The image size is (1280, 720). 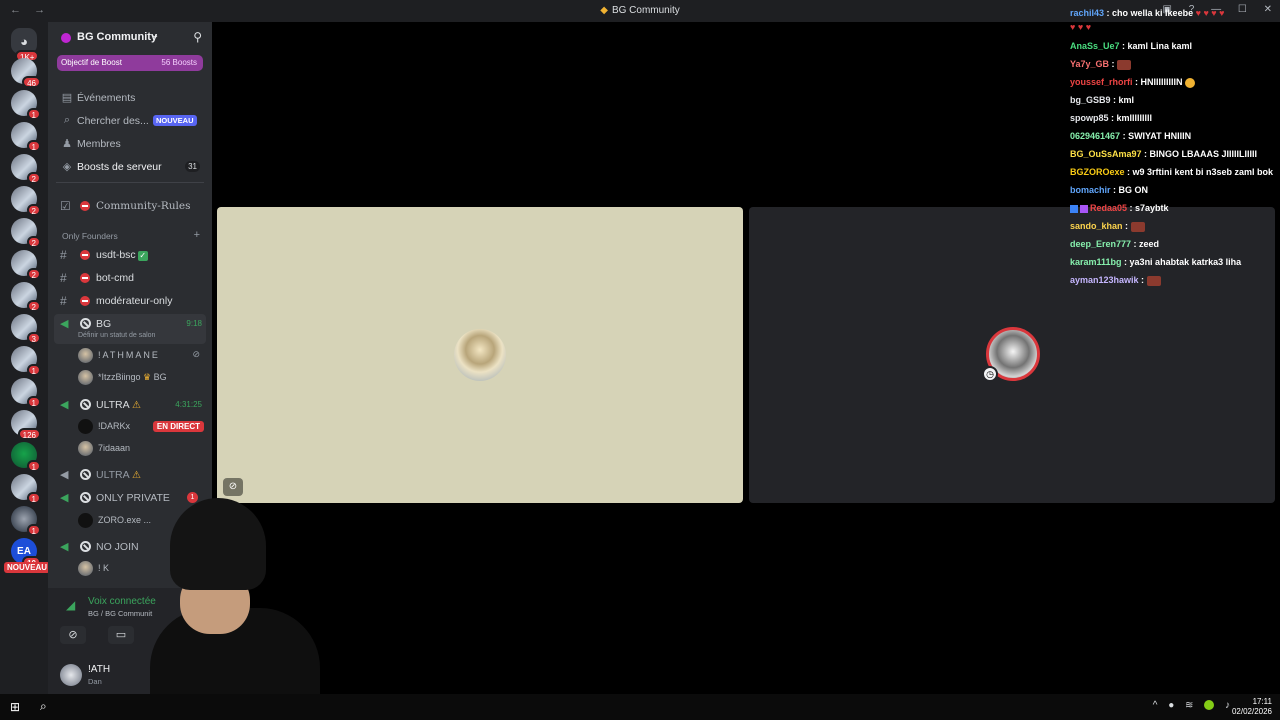 What do you see at coordinates (147, 377) in the screenshot?
I see `crown-icon: ♛` at bounding box center [147, 377].